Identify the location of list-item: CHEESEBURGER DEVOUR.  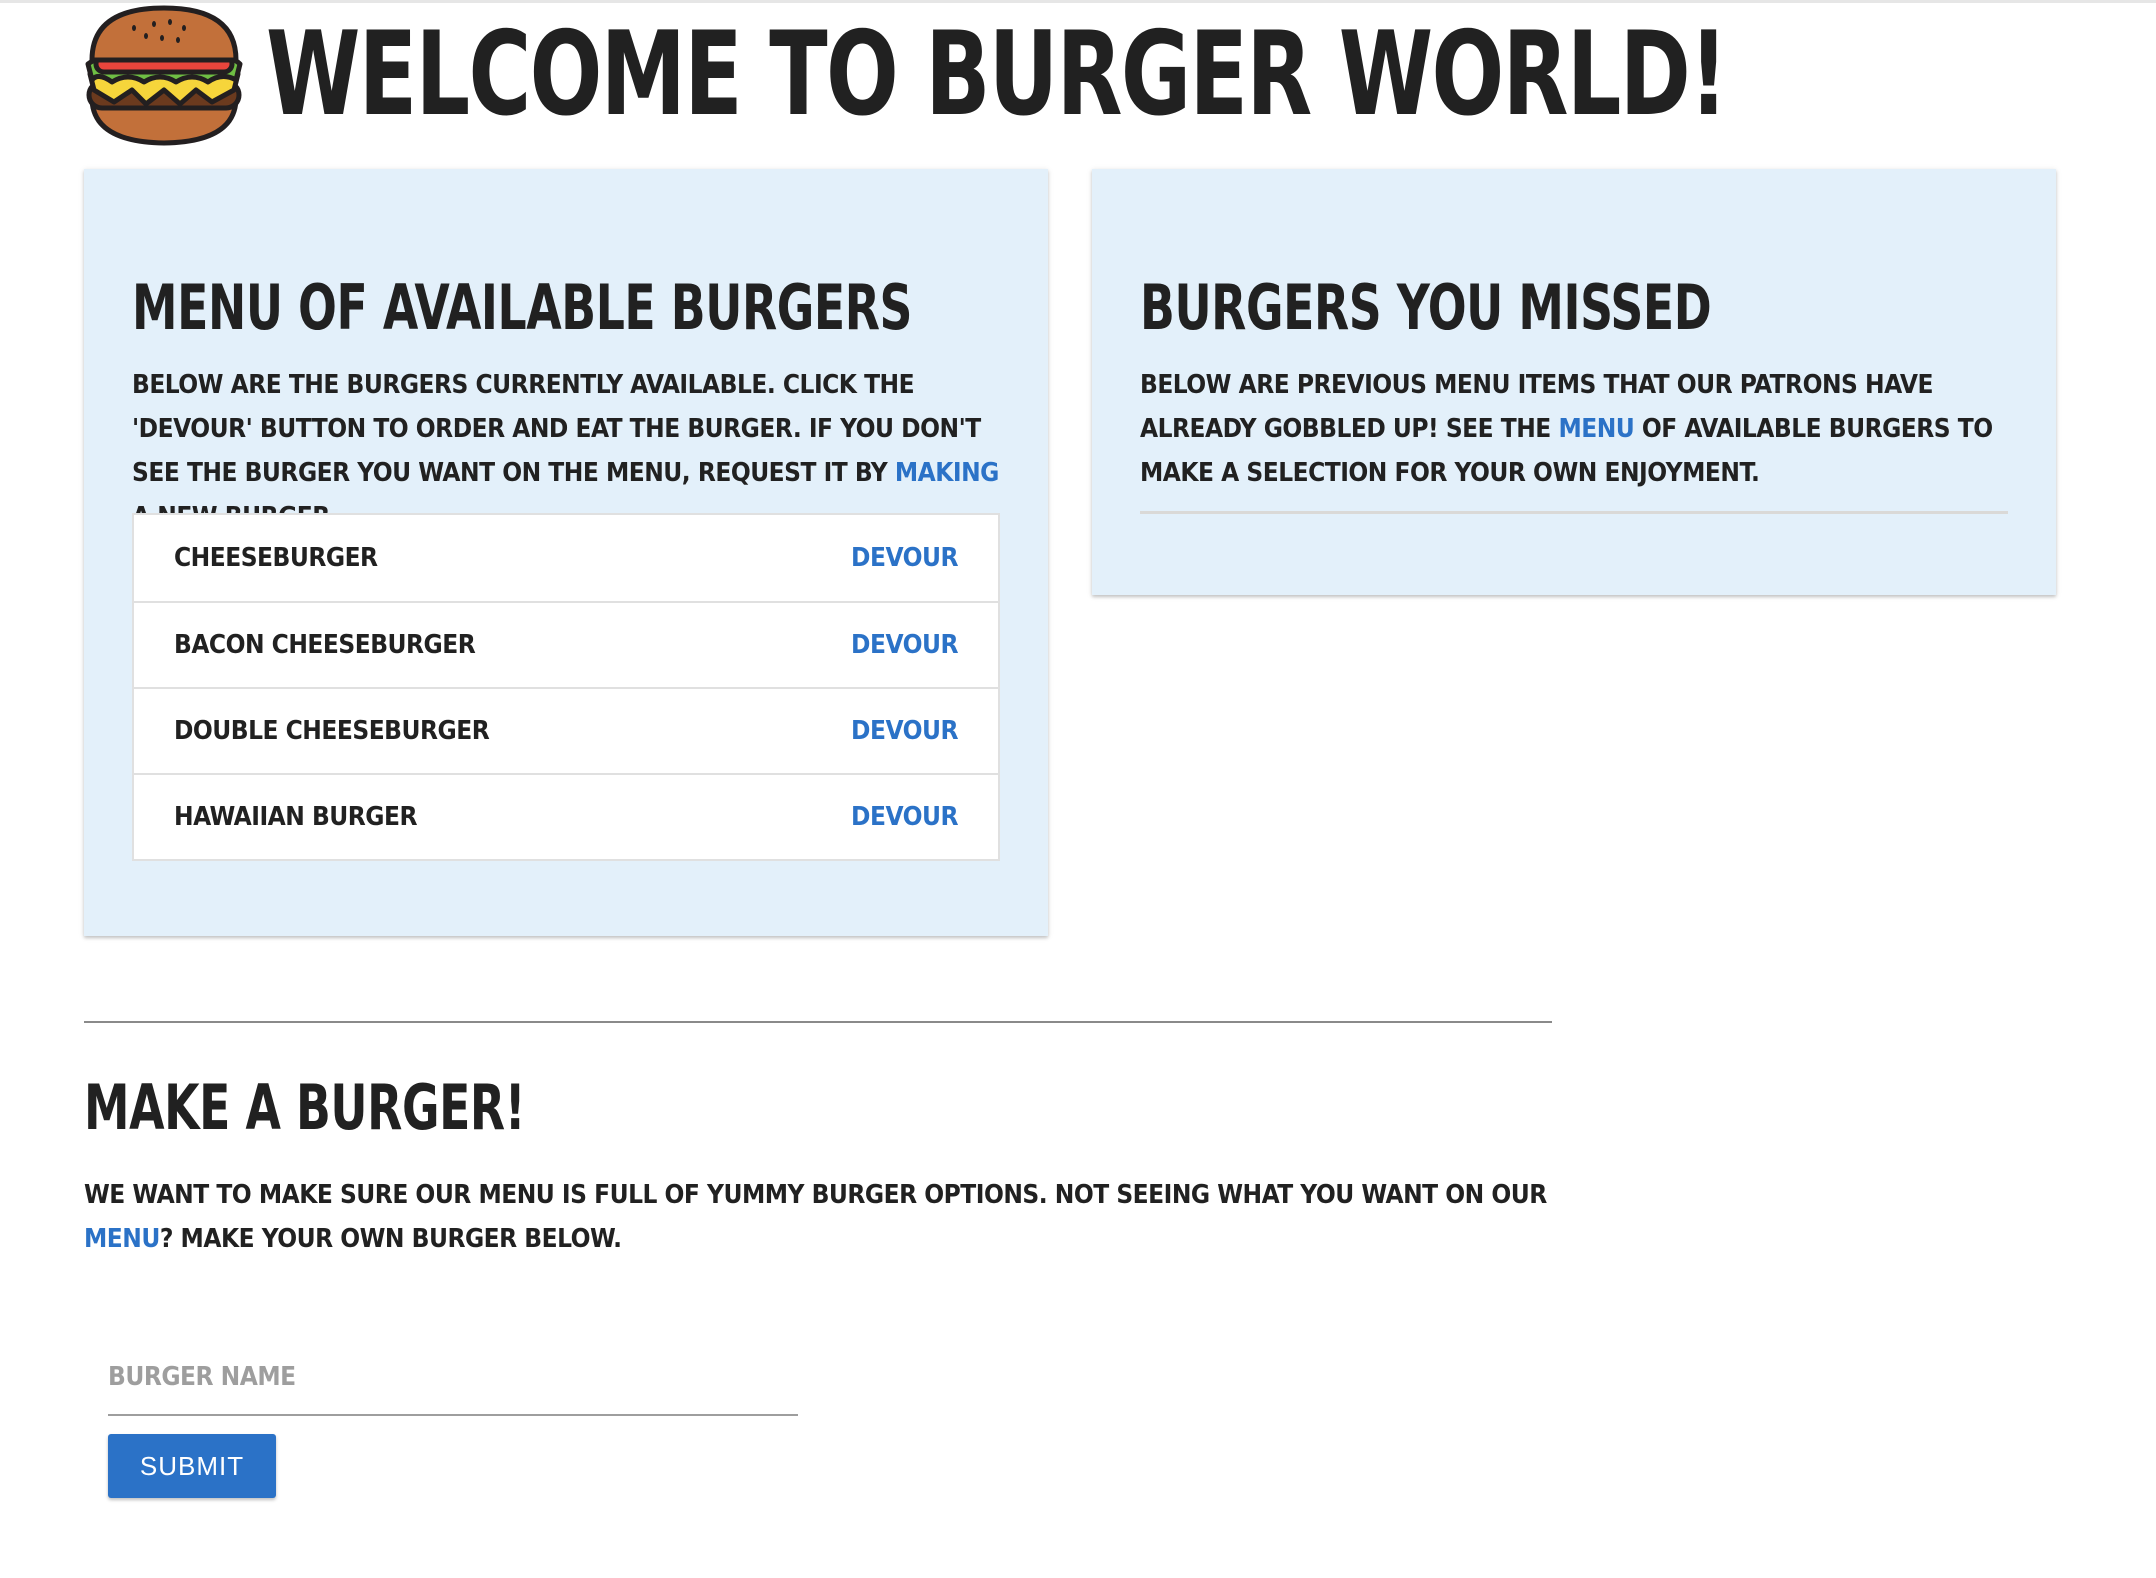
(566, 558).